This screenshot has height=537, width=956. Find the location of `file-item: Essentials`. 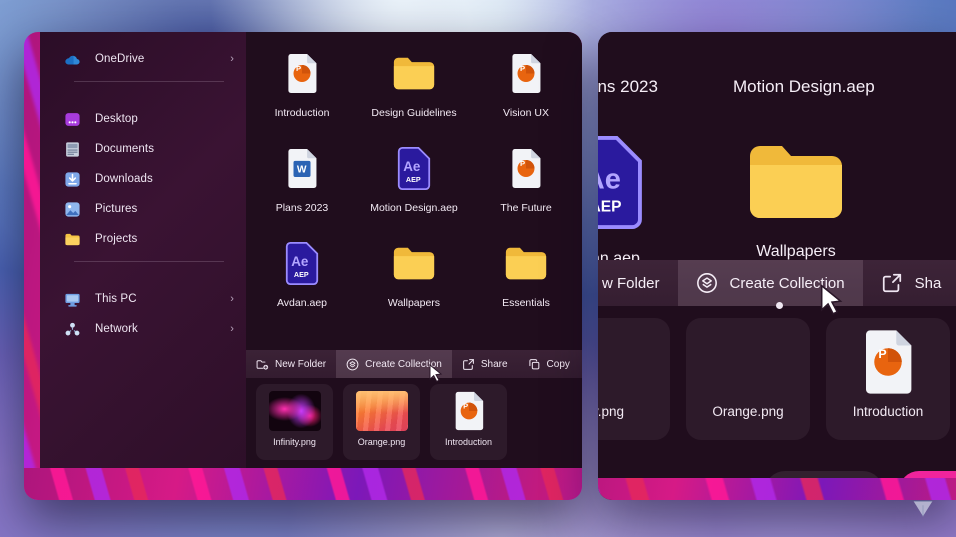

file-item: Essentials is located at coordinates (526, 285).